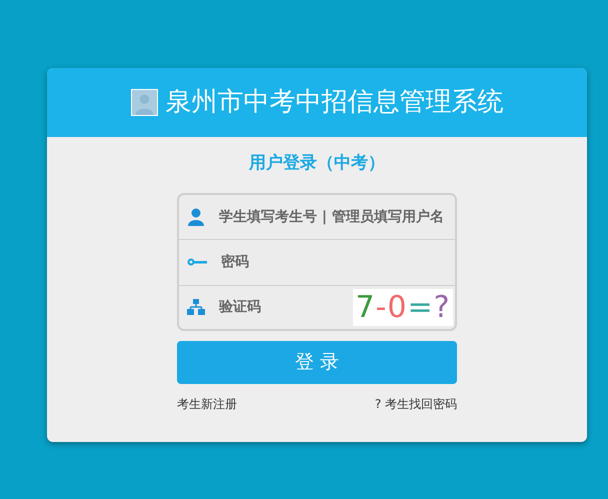 The width and height of the screenshot is (608, 499). Describe the element at coordinates (317, 362) in the screenshot. I see `login-button: 登 录` at that location.